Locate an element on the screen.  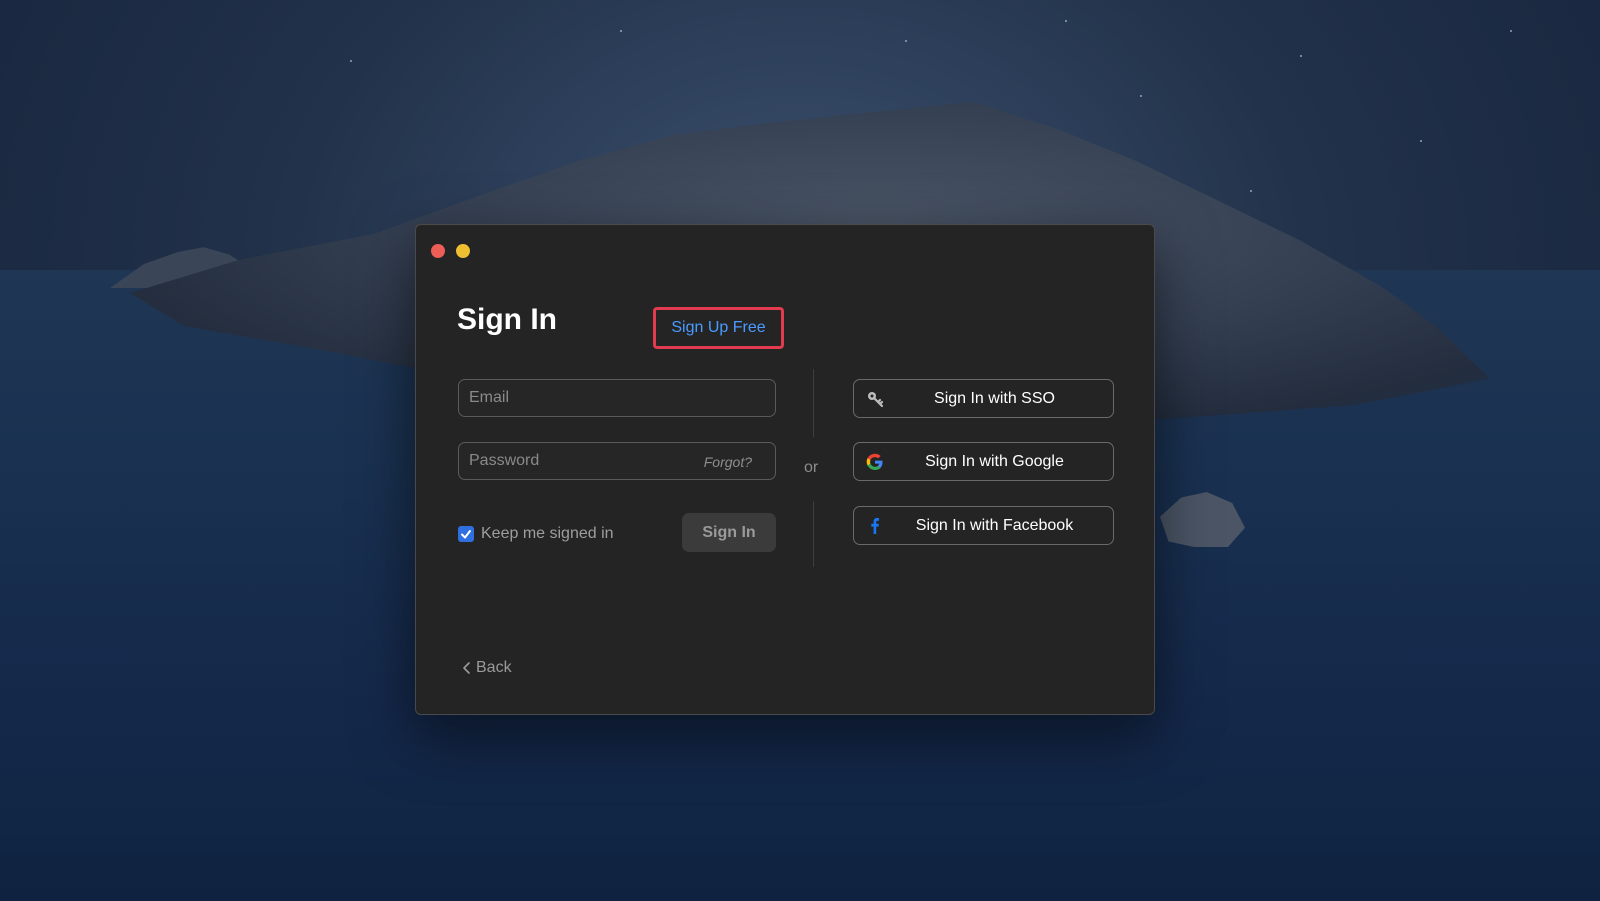
sign-in-facebook-button: Sign In with Facebook is located at coordinates (983, 525).